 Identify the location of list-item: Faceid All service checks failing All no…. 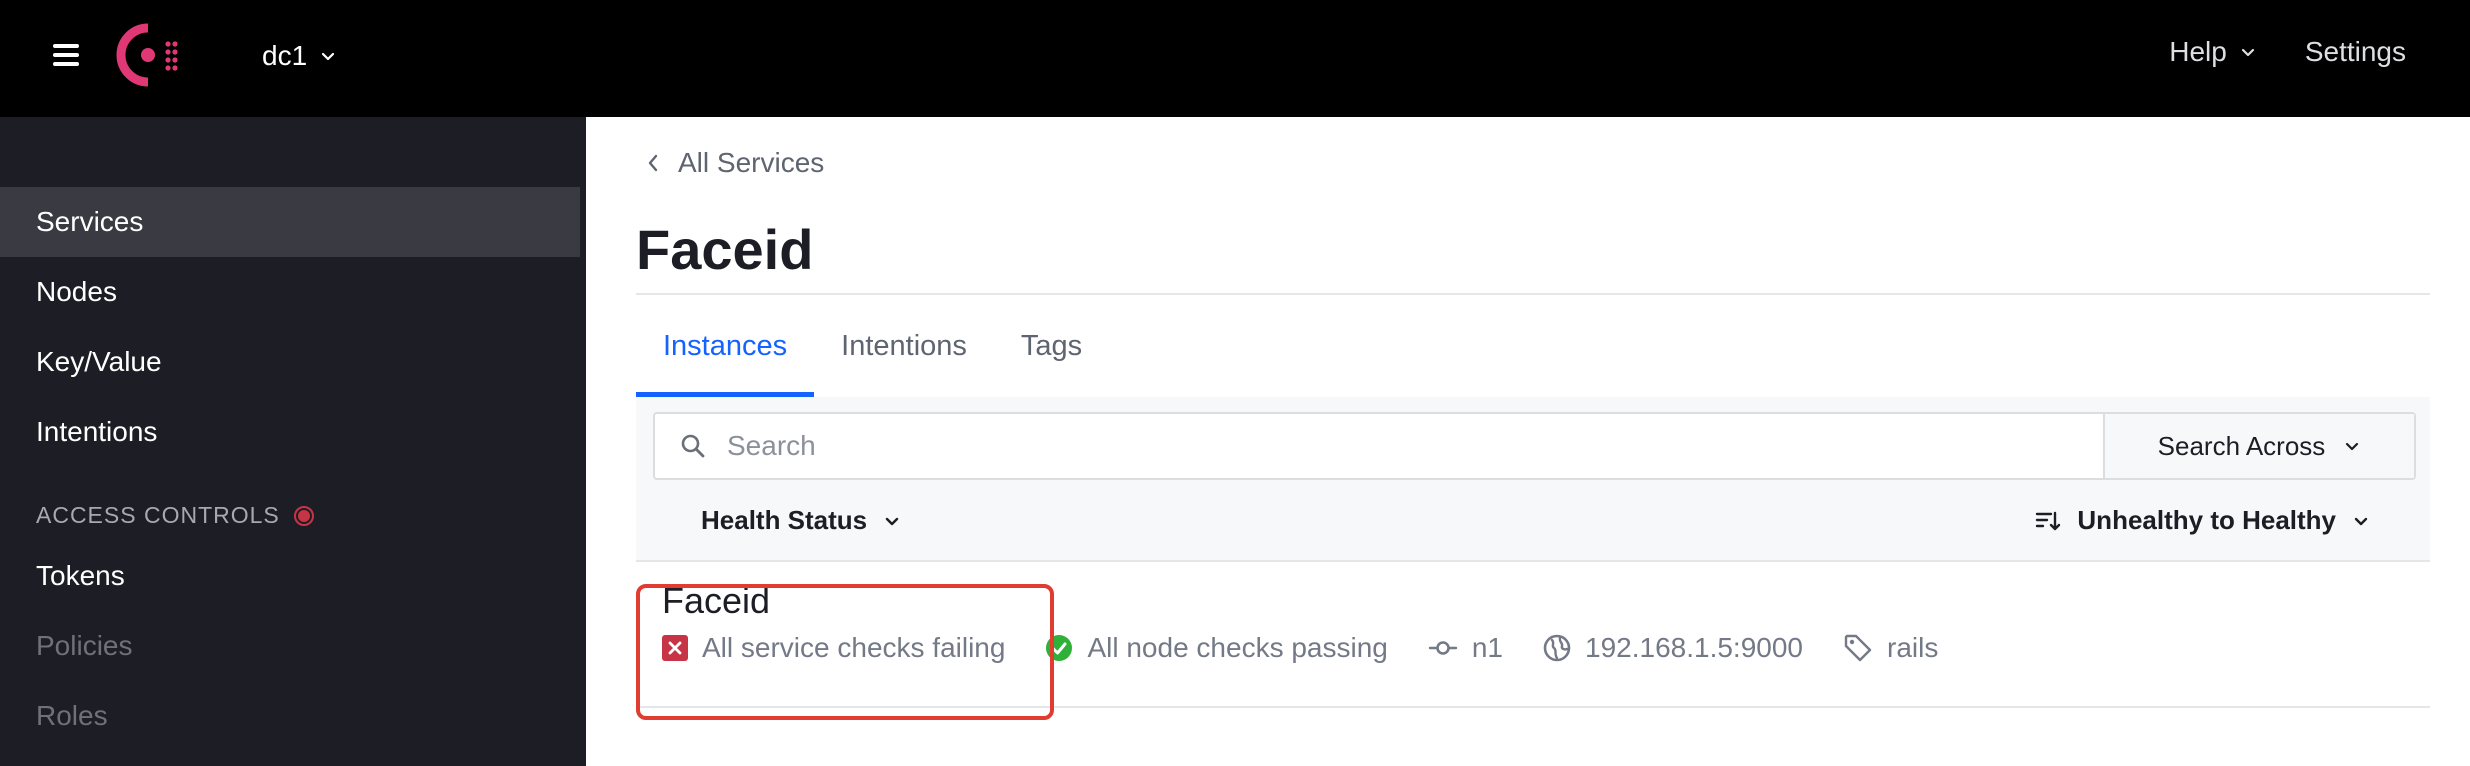
(1533, 636).